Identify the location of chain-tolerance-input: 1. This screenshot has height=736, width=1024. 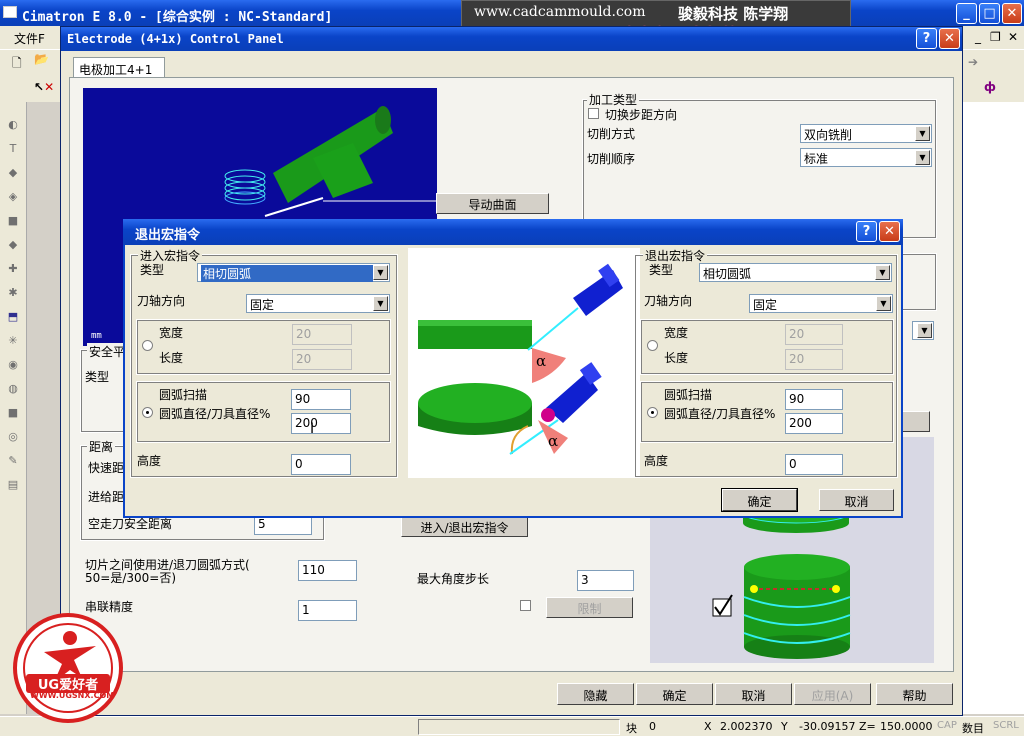
(327, 610).